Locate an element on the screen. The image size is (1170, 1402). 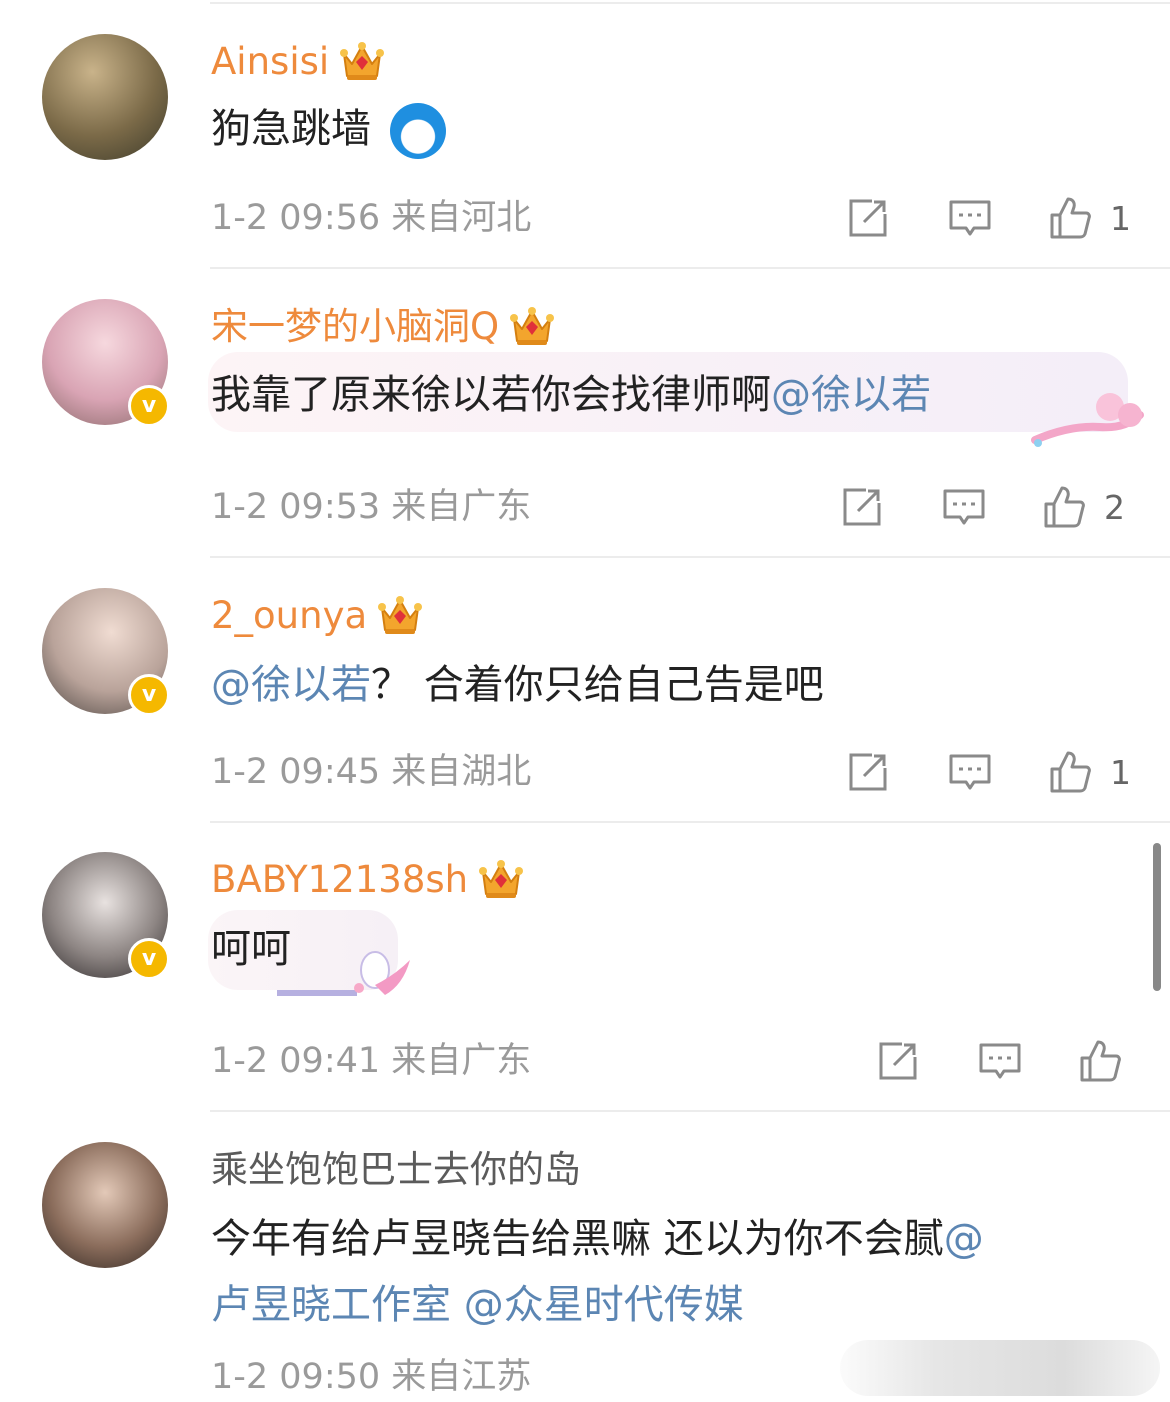
username: BABY12138sh is located at coordinates (339, 880).